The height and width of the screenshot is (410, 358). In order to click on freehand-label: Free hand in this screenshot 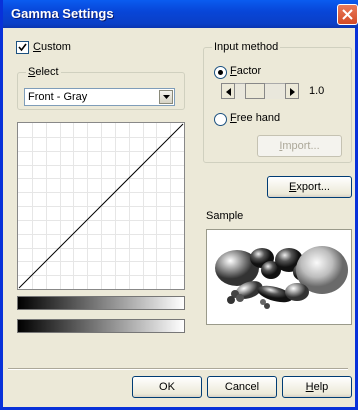, I will do `click(255, 118)`.